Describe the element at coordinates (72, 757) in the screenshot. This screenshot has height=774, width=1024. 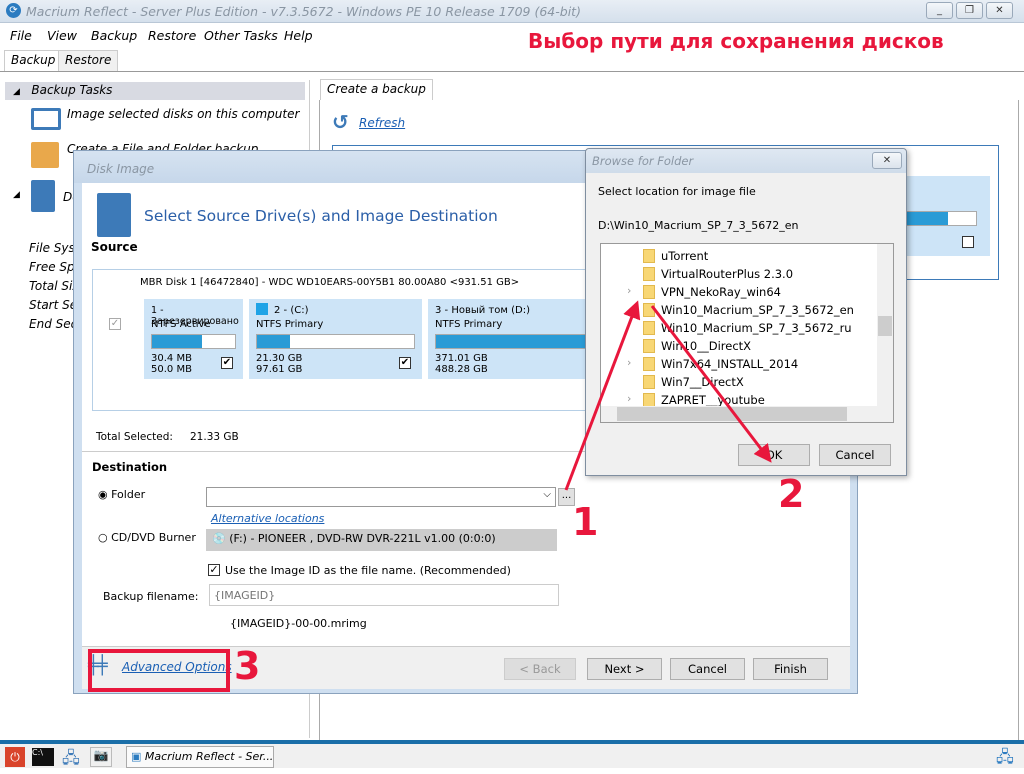
I see `network-icon: 🖧` at that location.